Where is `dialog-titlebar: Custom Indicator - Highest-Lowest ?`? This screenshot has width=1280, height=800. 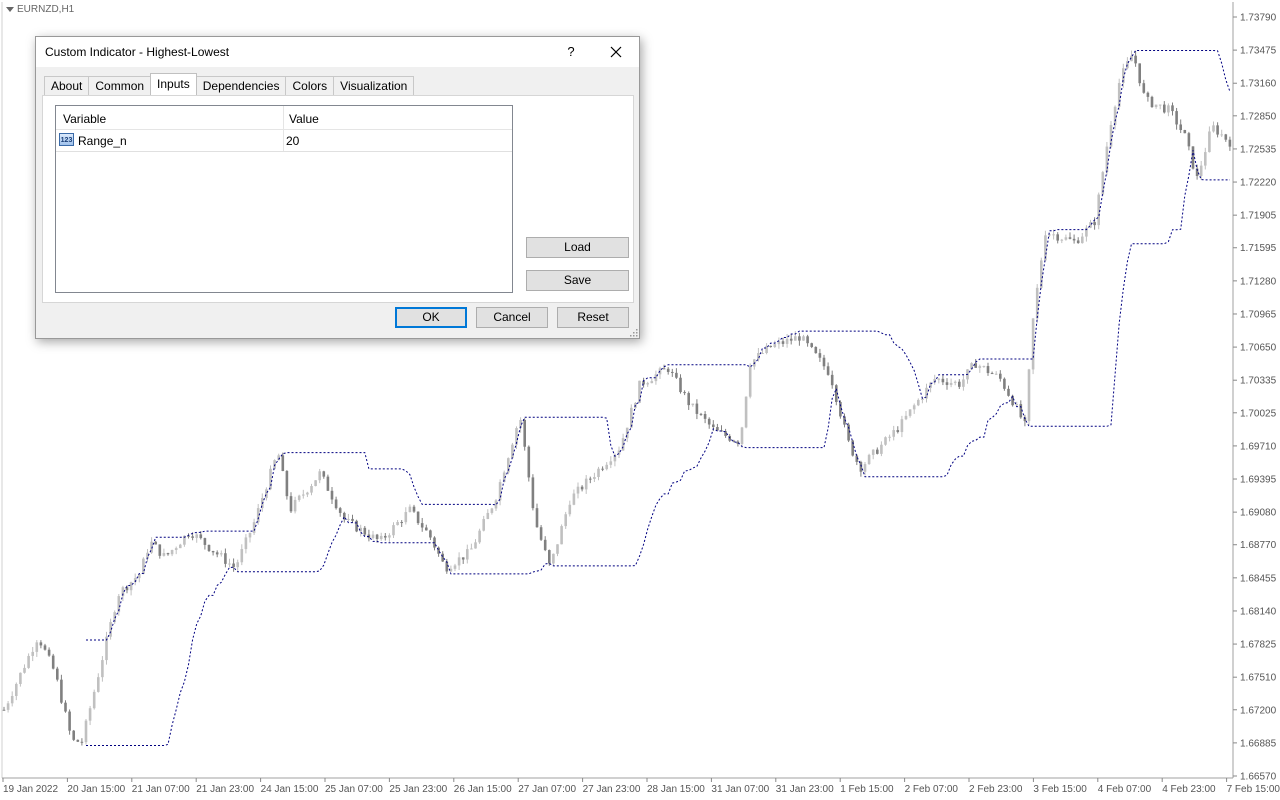 dialog-titlebar: Custom Indicator - Highest-Lowest ? is located at coordinates (337, 52).